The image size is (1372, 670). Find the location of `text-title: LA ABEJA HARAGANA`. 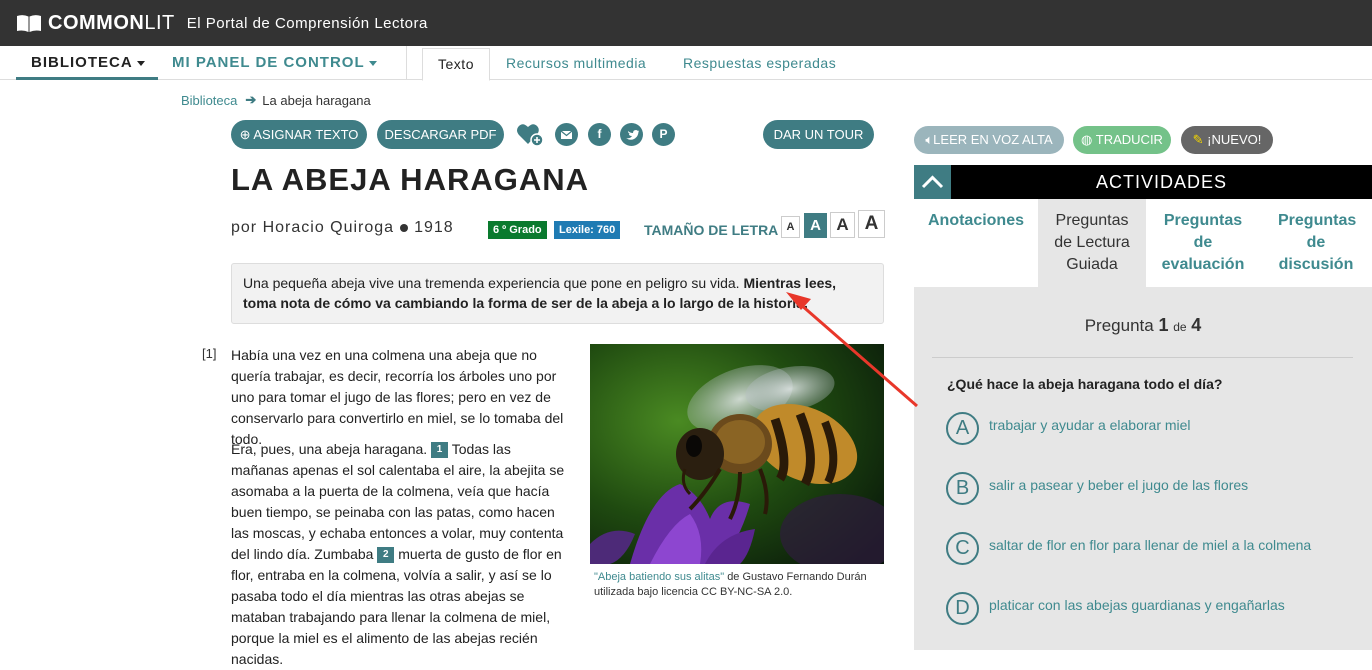

text-title: LA ABEJA HARAGANA is located at coordinates (410, 179).